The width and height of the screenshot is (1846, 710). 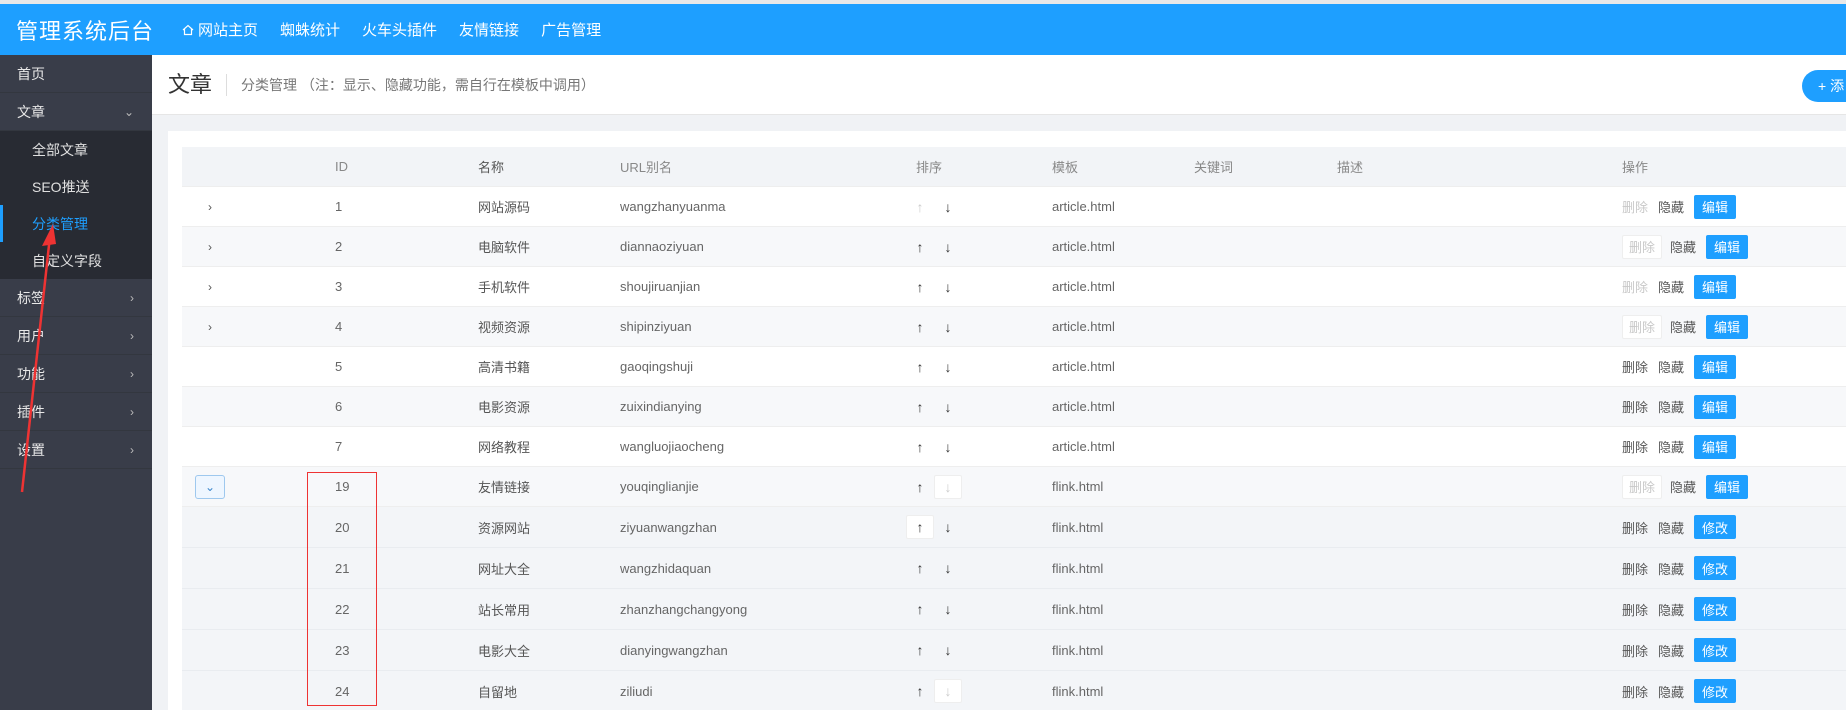 I want to click on nav-spider-stats: 蜘蛛统计, so click(x=310, y=29).